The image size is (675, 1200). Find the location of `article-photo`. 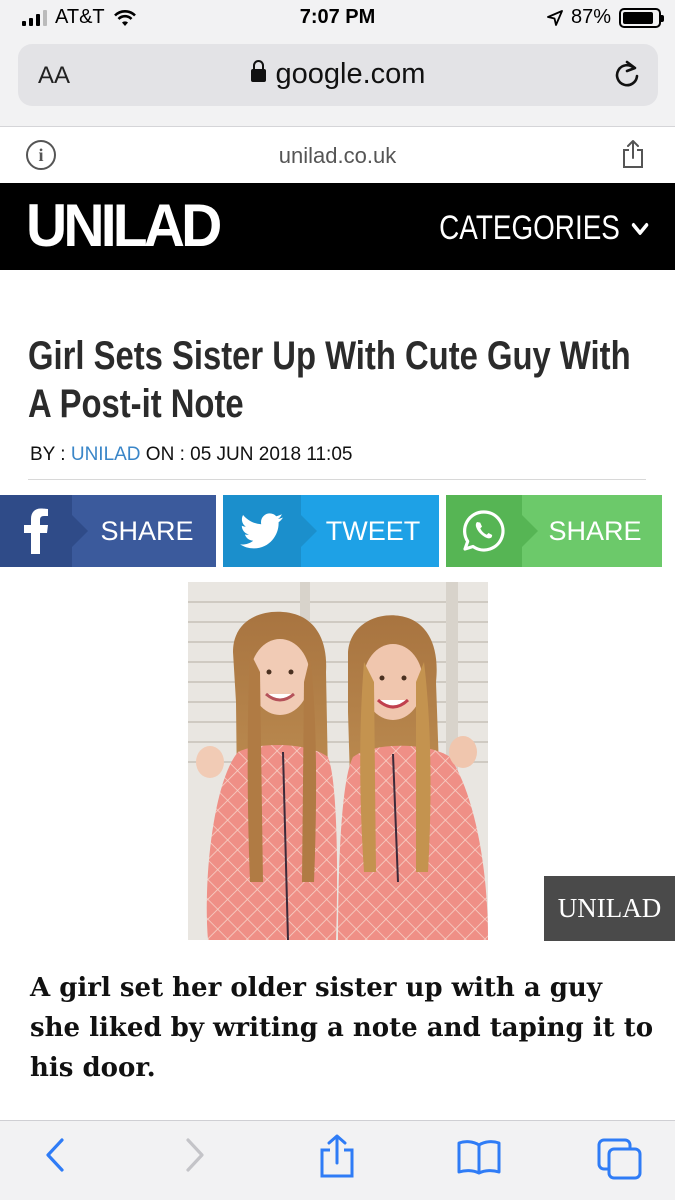

article-photo is located at coordinates (338, 761).